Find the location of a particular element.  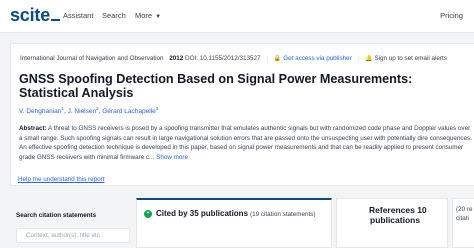

search-statements-label: Search citation statements is located at coordinates (56, 215).